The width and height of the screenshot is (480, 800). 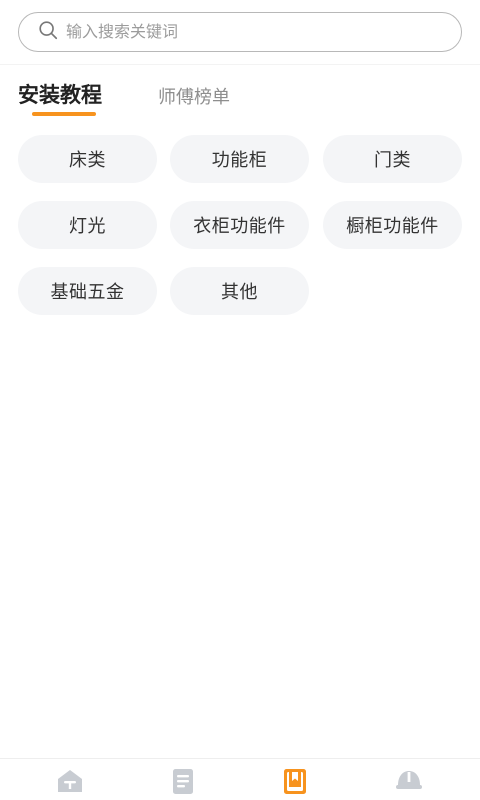 I want to click on nav-profile, so click(x=409, y=783).